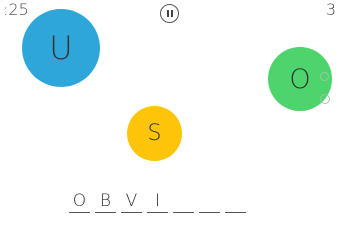 The height and width of the screenshot is (240, 340). Describe the element at coordinates (16, 9) in the screenshot. I see `timer: :25` at that location.